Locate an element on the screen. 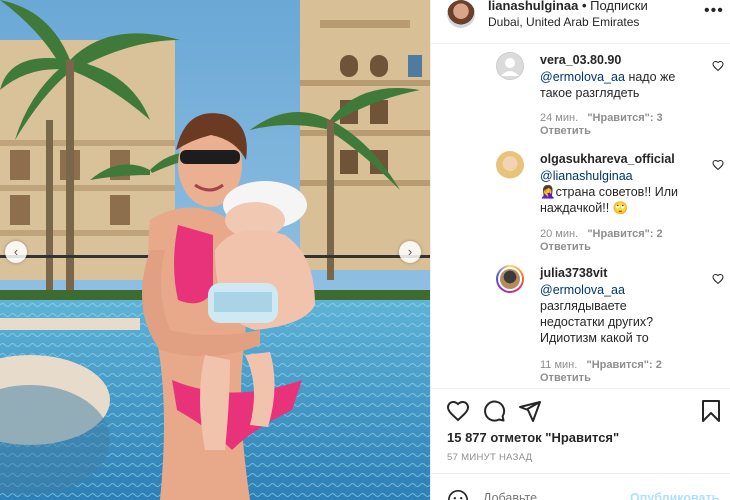 The height and width of the screenshot is (500, 730). like-heart-icon is located at coordinates (458, 411).